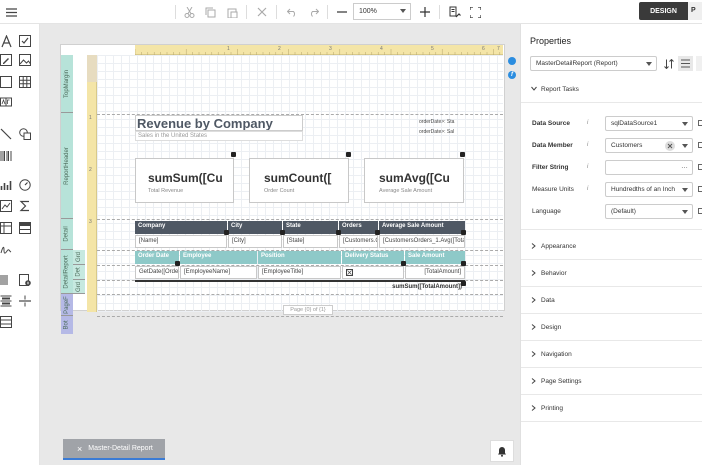 This screenshot has width=702, height=465. What do you see at coordinates (6, 206) in the screenshot?
I see `sparkline-tool-icon` at bounding box center [6, 206].